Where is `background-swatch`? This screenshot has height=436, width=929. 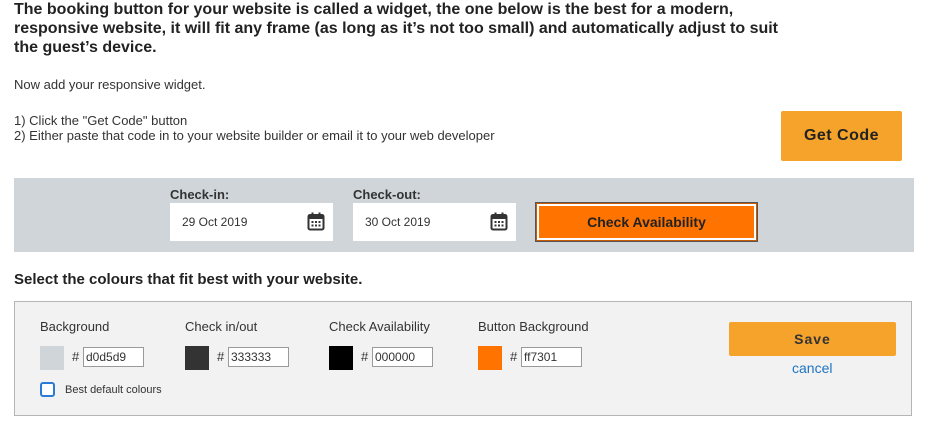
background-swatch is located at coordinates (52, 358).